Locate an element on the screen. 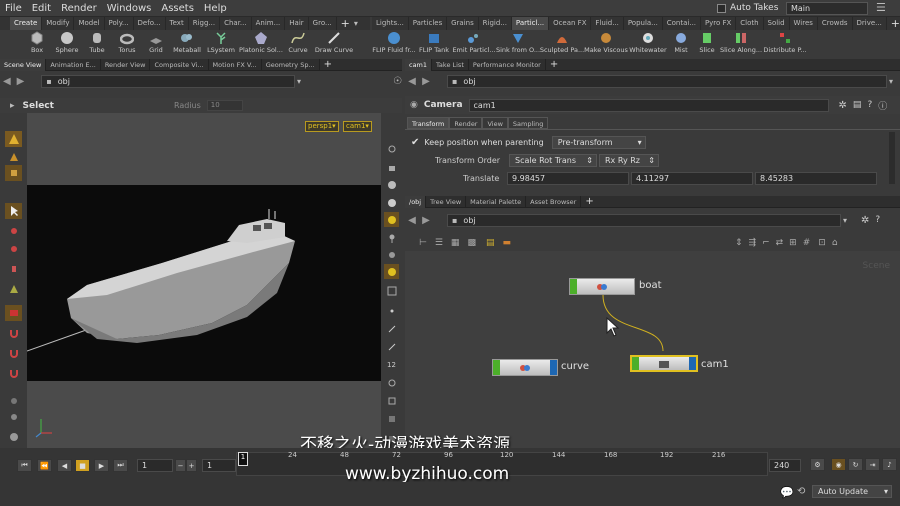  node-cam1-display-flag is located at coordinates (635, 363).